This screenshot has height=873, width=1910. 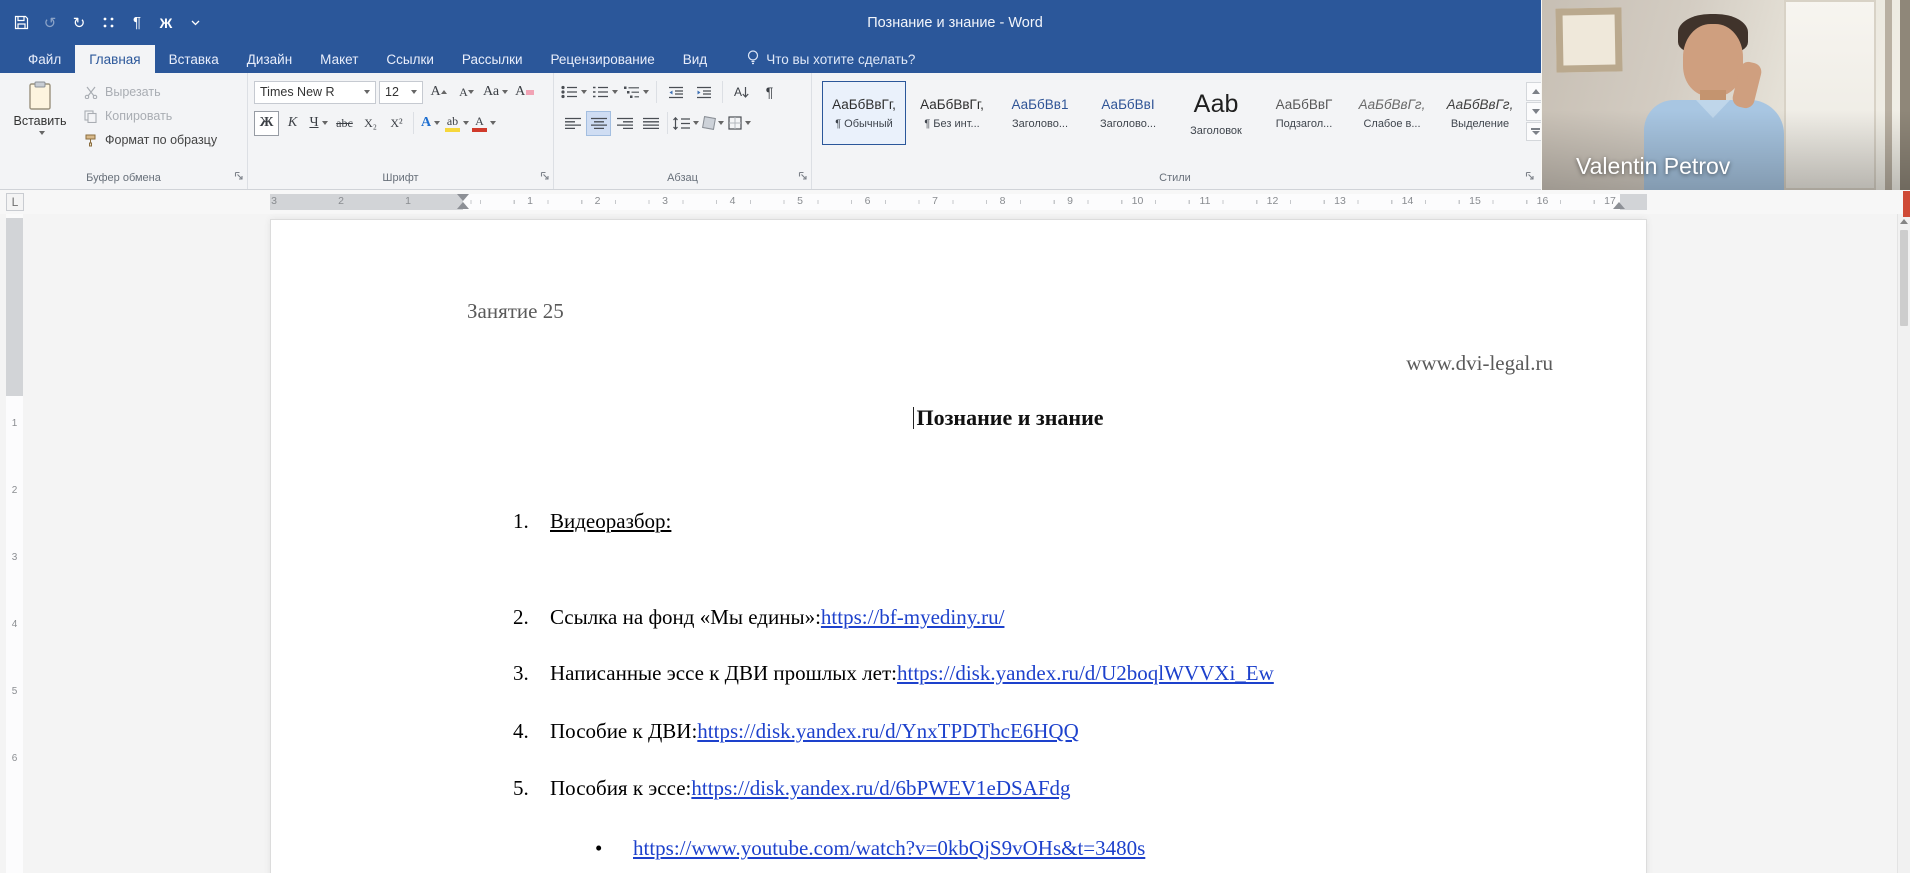 I want to click on list-number: 5., so click(x=521, y=788).